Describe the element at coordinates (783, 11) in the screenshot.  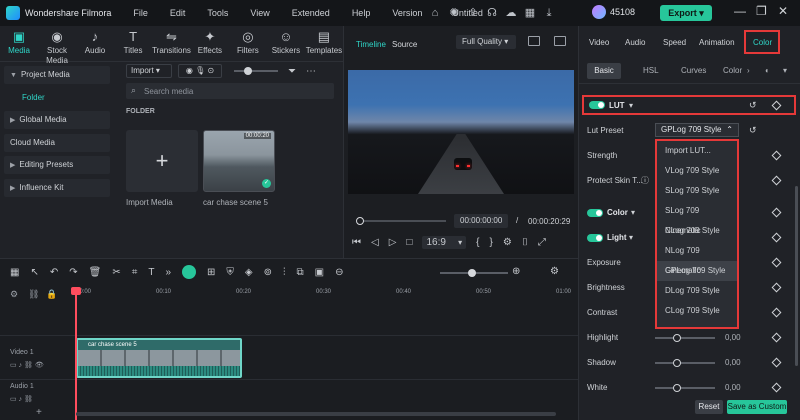
I see `close-icon: ✕` at that location.